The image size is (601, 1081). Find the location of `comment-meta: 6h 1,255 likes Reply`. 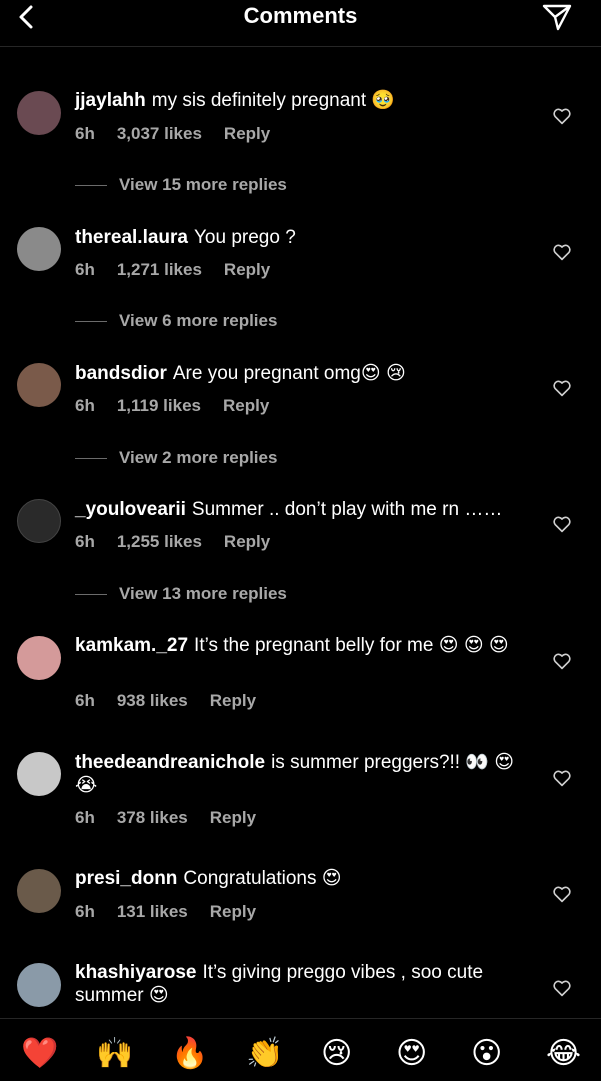

comment-meta: 6h 1,255 likes Reply is located at coordinates (183, 542).